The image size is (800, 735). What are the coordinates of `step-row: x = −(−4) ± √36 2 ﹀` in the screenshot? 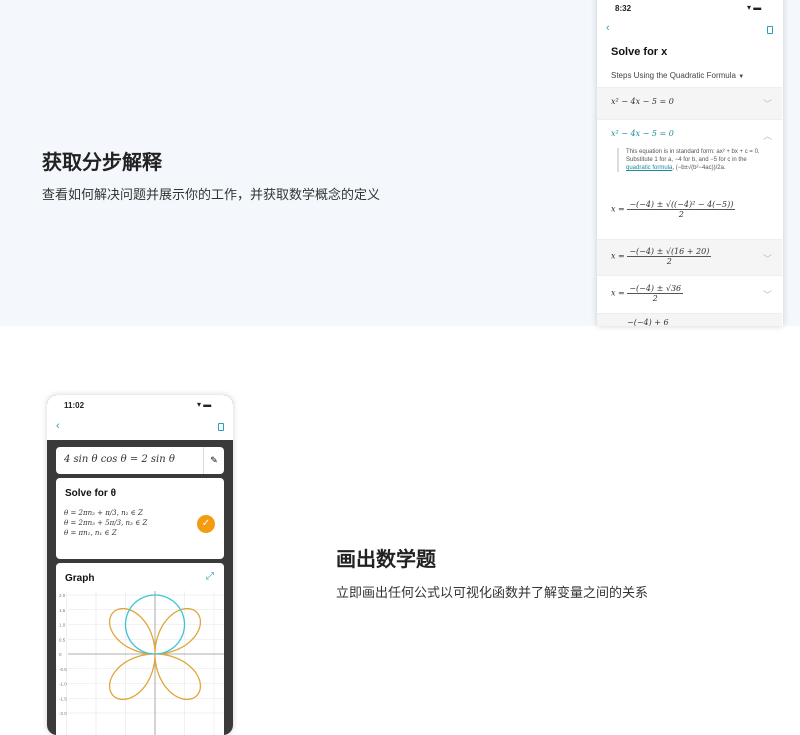 It's located at (689, 294).